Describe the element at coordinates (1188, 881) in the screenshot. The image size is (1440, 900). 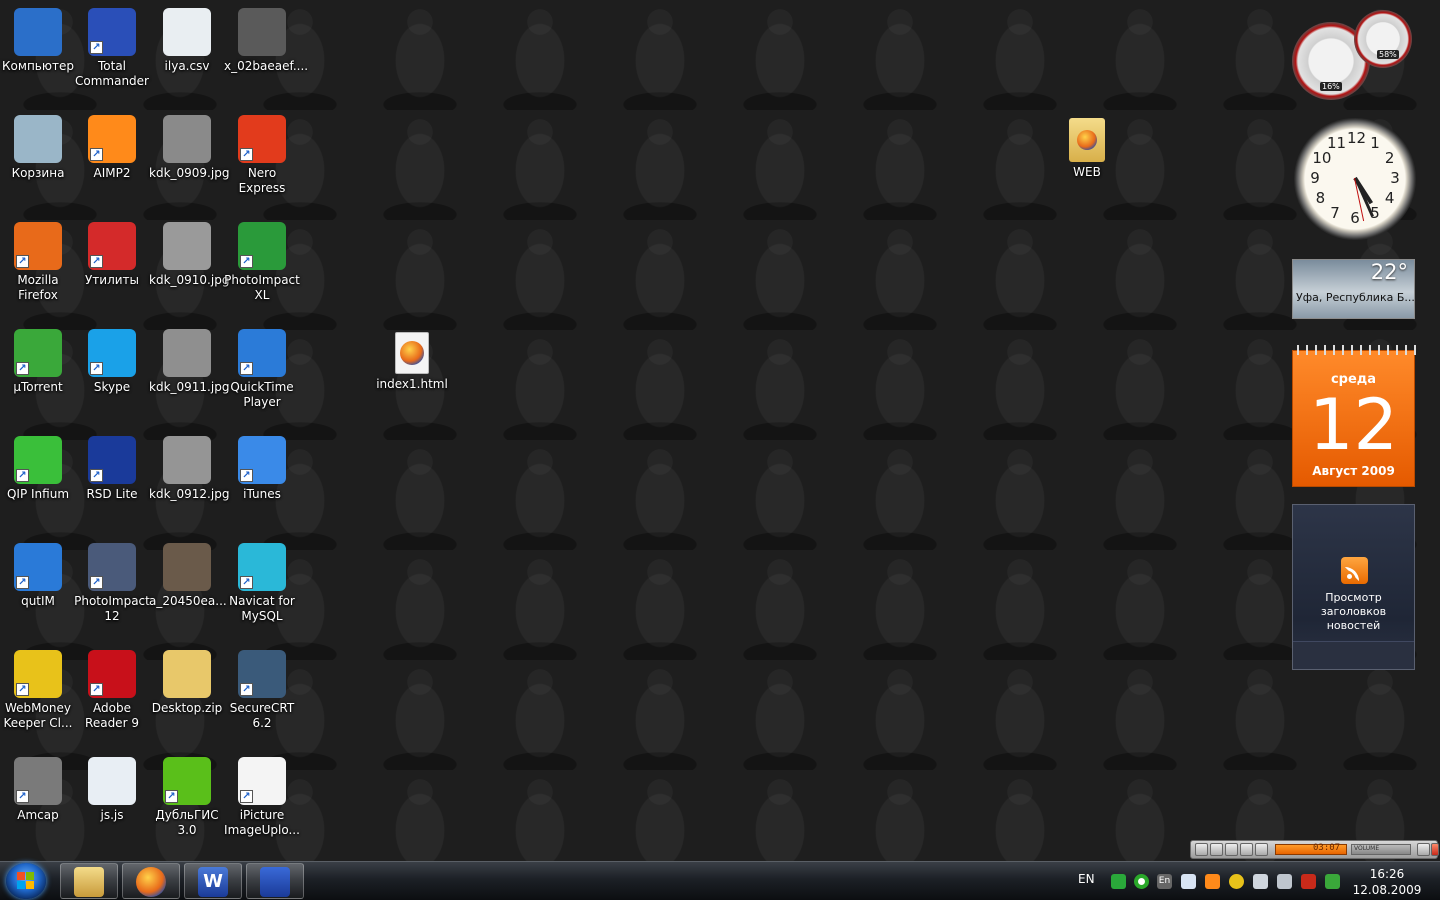
I see `network-tray-icon` at that location.